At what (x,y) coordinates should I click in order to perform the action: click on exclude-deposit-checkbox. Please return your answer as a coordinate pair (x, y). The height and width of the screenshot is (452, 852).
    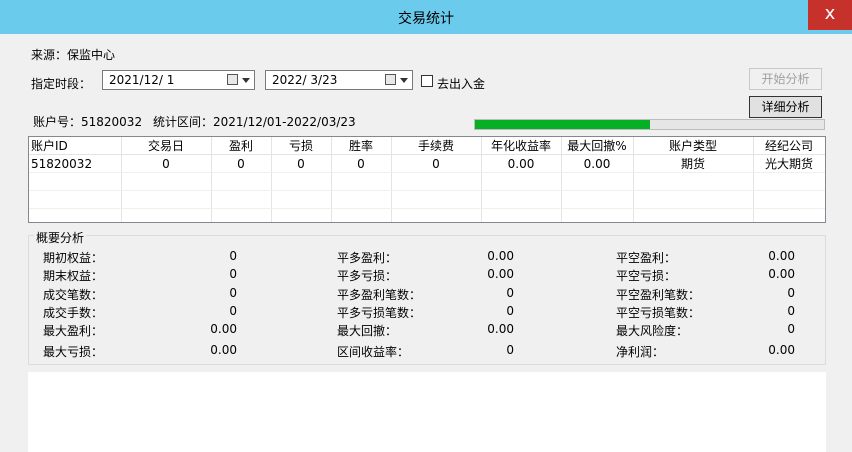
    Looking at the image, I should click on (427, 81).